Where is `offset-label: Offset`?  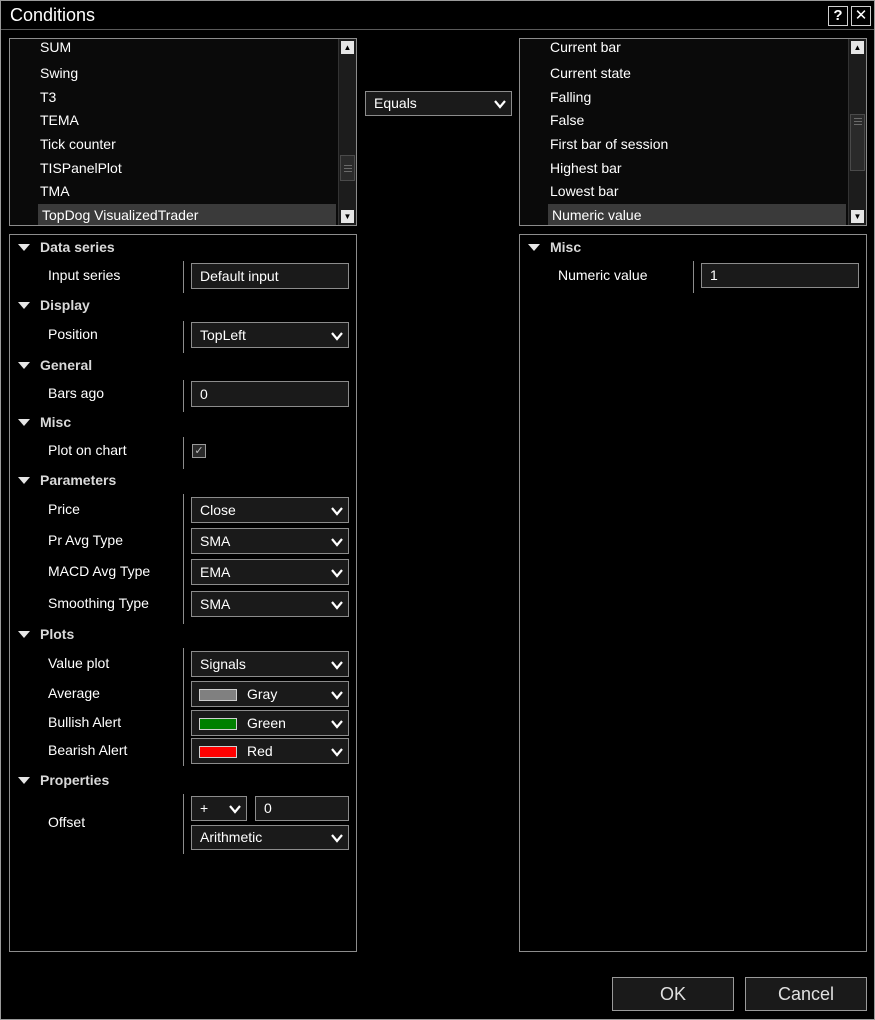
offset-label: Offset is located at coordinates (67, 822).